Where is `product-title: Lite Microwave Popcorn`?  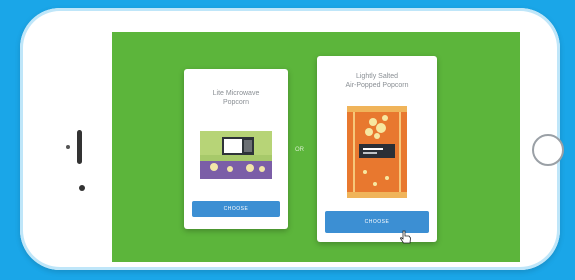 product-title: Lite Microwave Popcorn is located at coordinates (236, 98).